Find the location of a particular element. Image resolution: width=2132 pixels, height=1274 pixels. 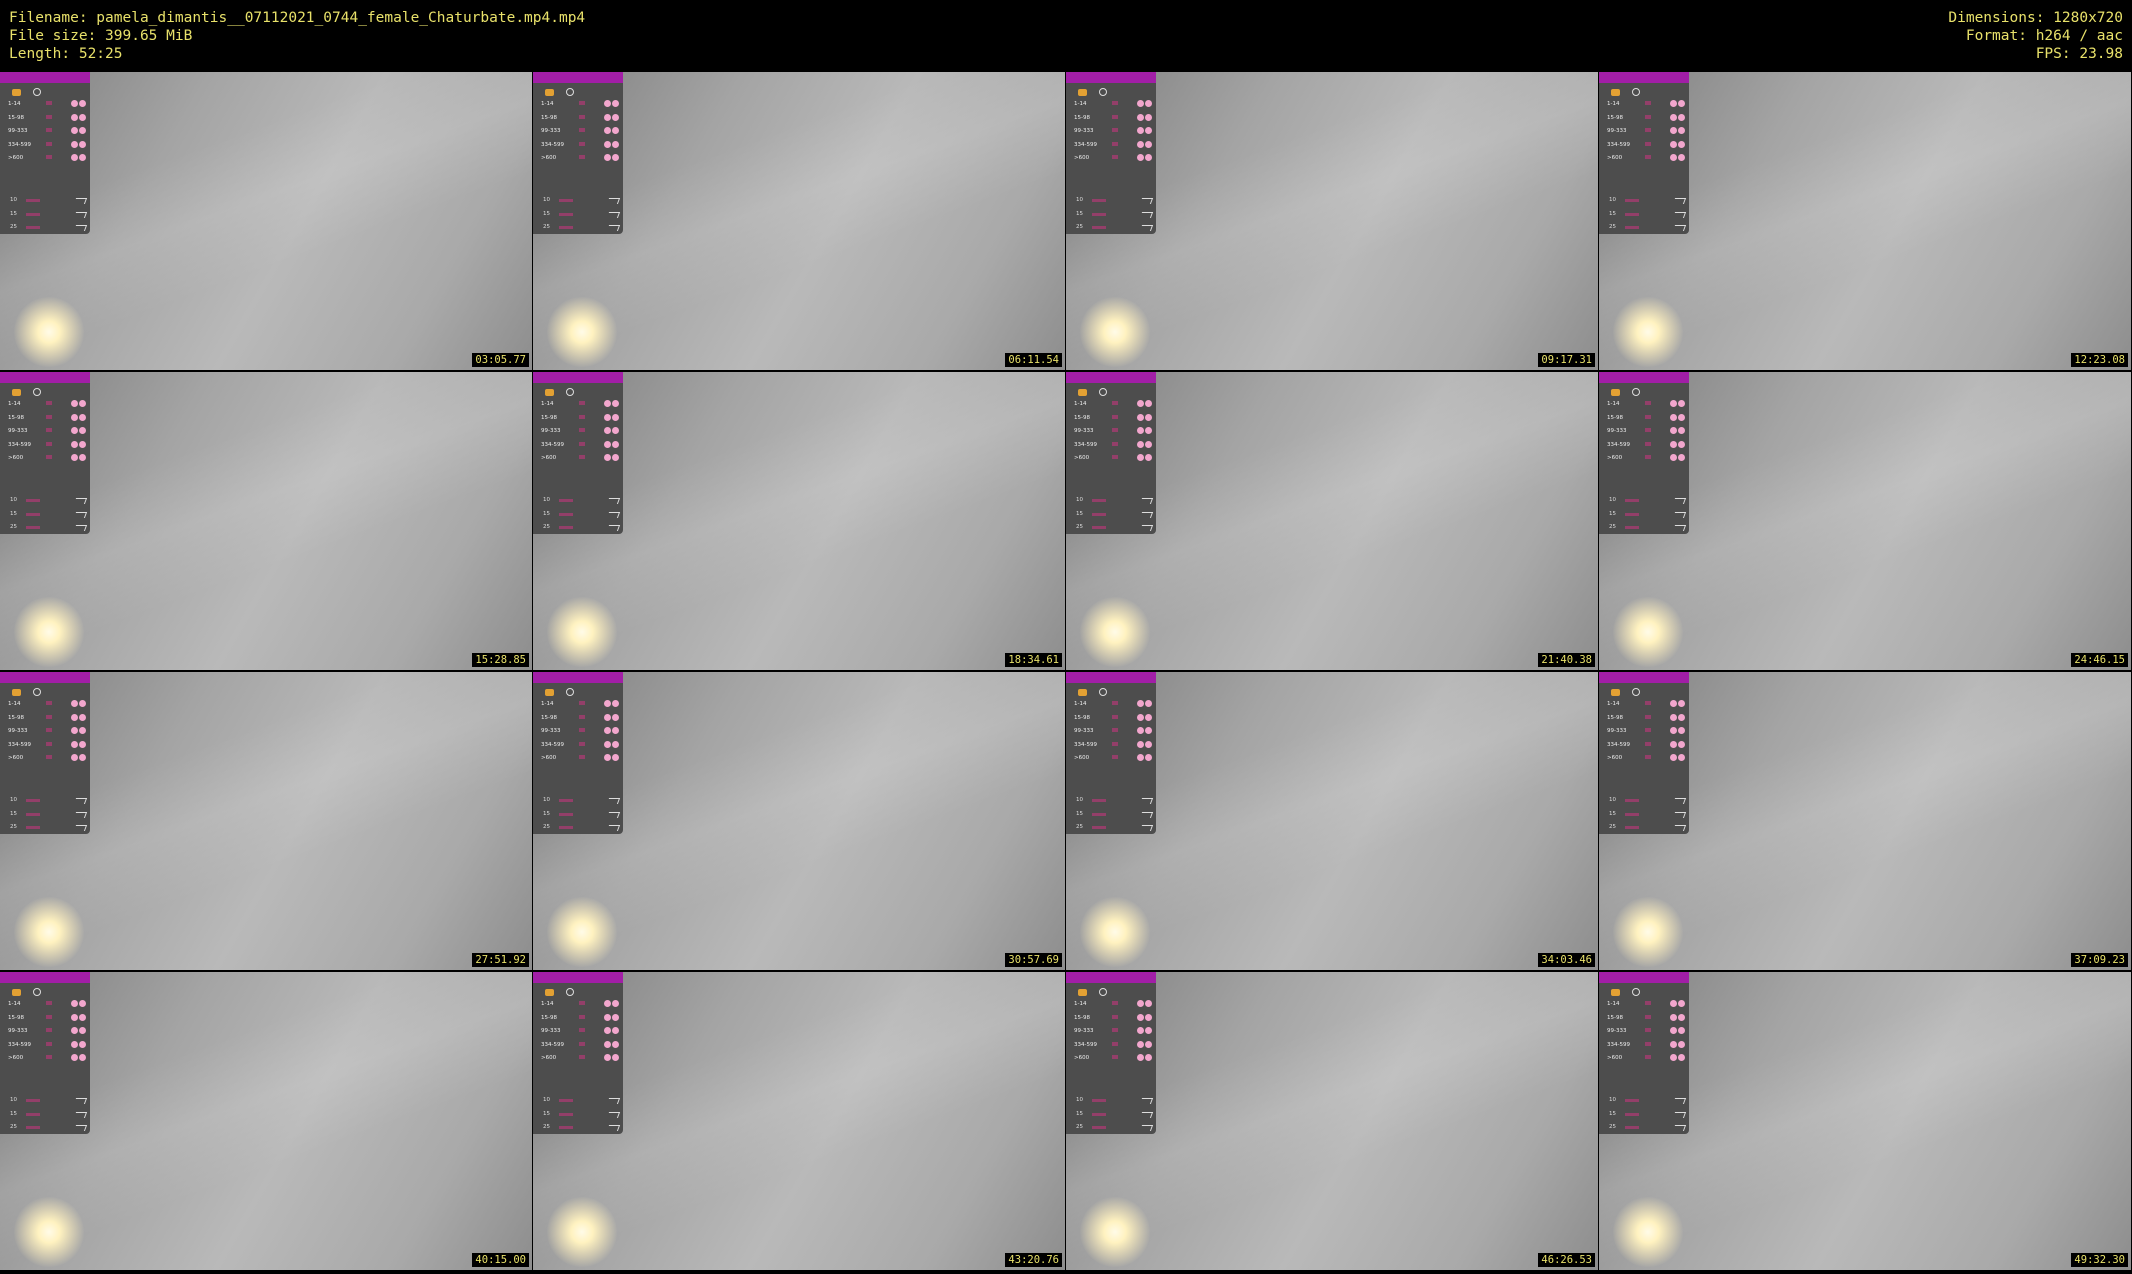

video-thumbnail: 1-14 15-98 99-333 334-599 >600 10 15 25 24:46.15 is located at coordinates (1865, 521).